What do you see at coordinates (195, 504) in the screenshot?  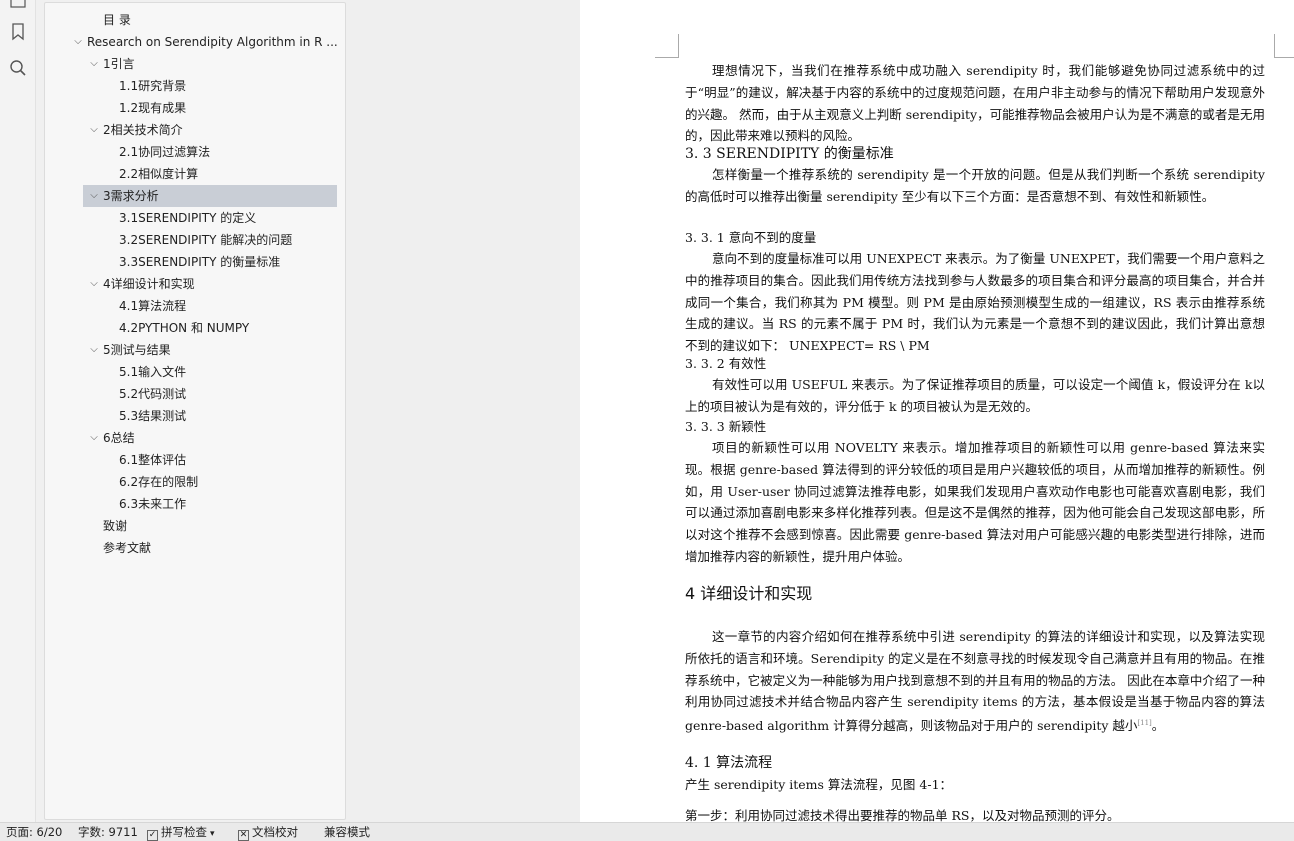 I see `nav-item-6-3: 6.3未来工作` at bounding box center [195, 504].